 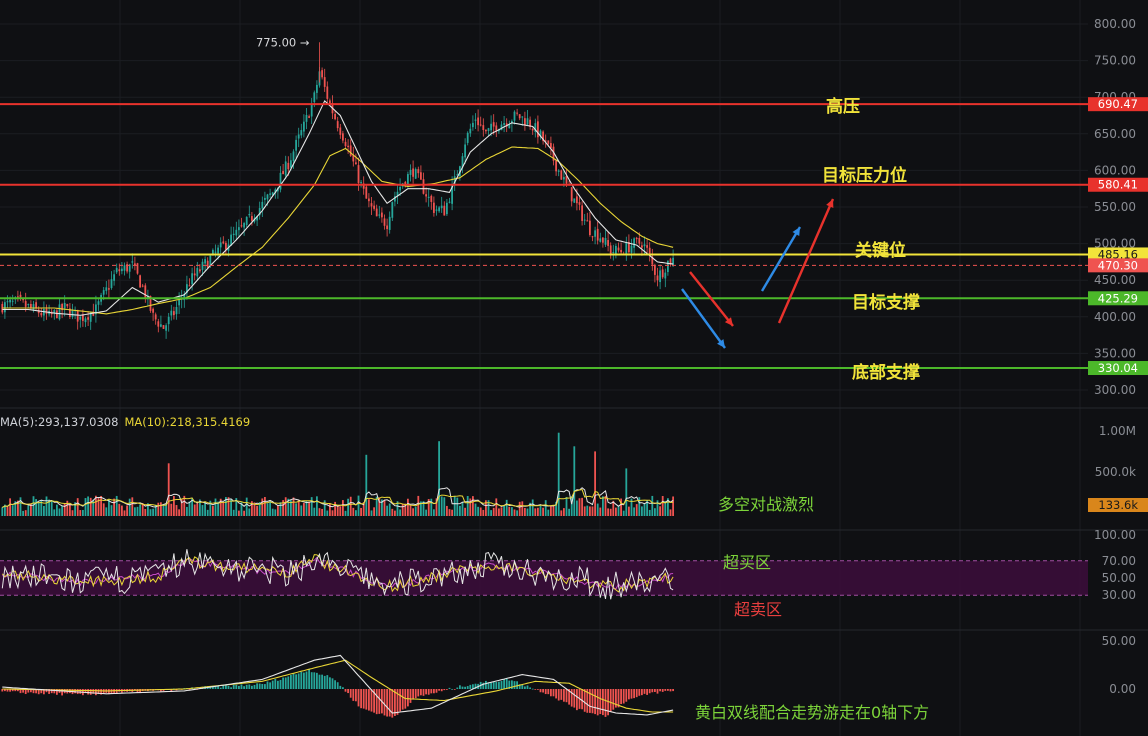 What do you see at coordinates (59, 422) in the screenshot?
I see `volume-ma5-label: MA(5):293,137.0308` at bounding box center [59, 422].